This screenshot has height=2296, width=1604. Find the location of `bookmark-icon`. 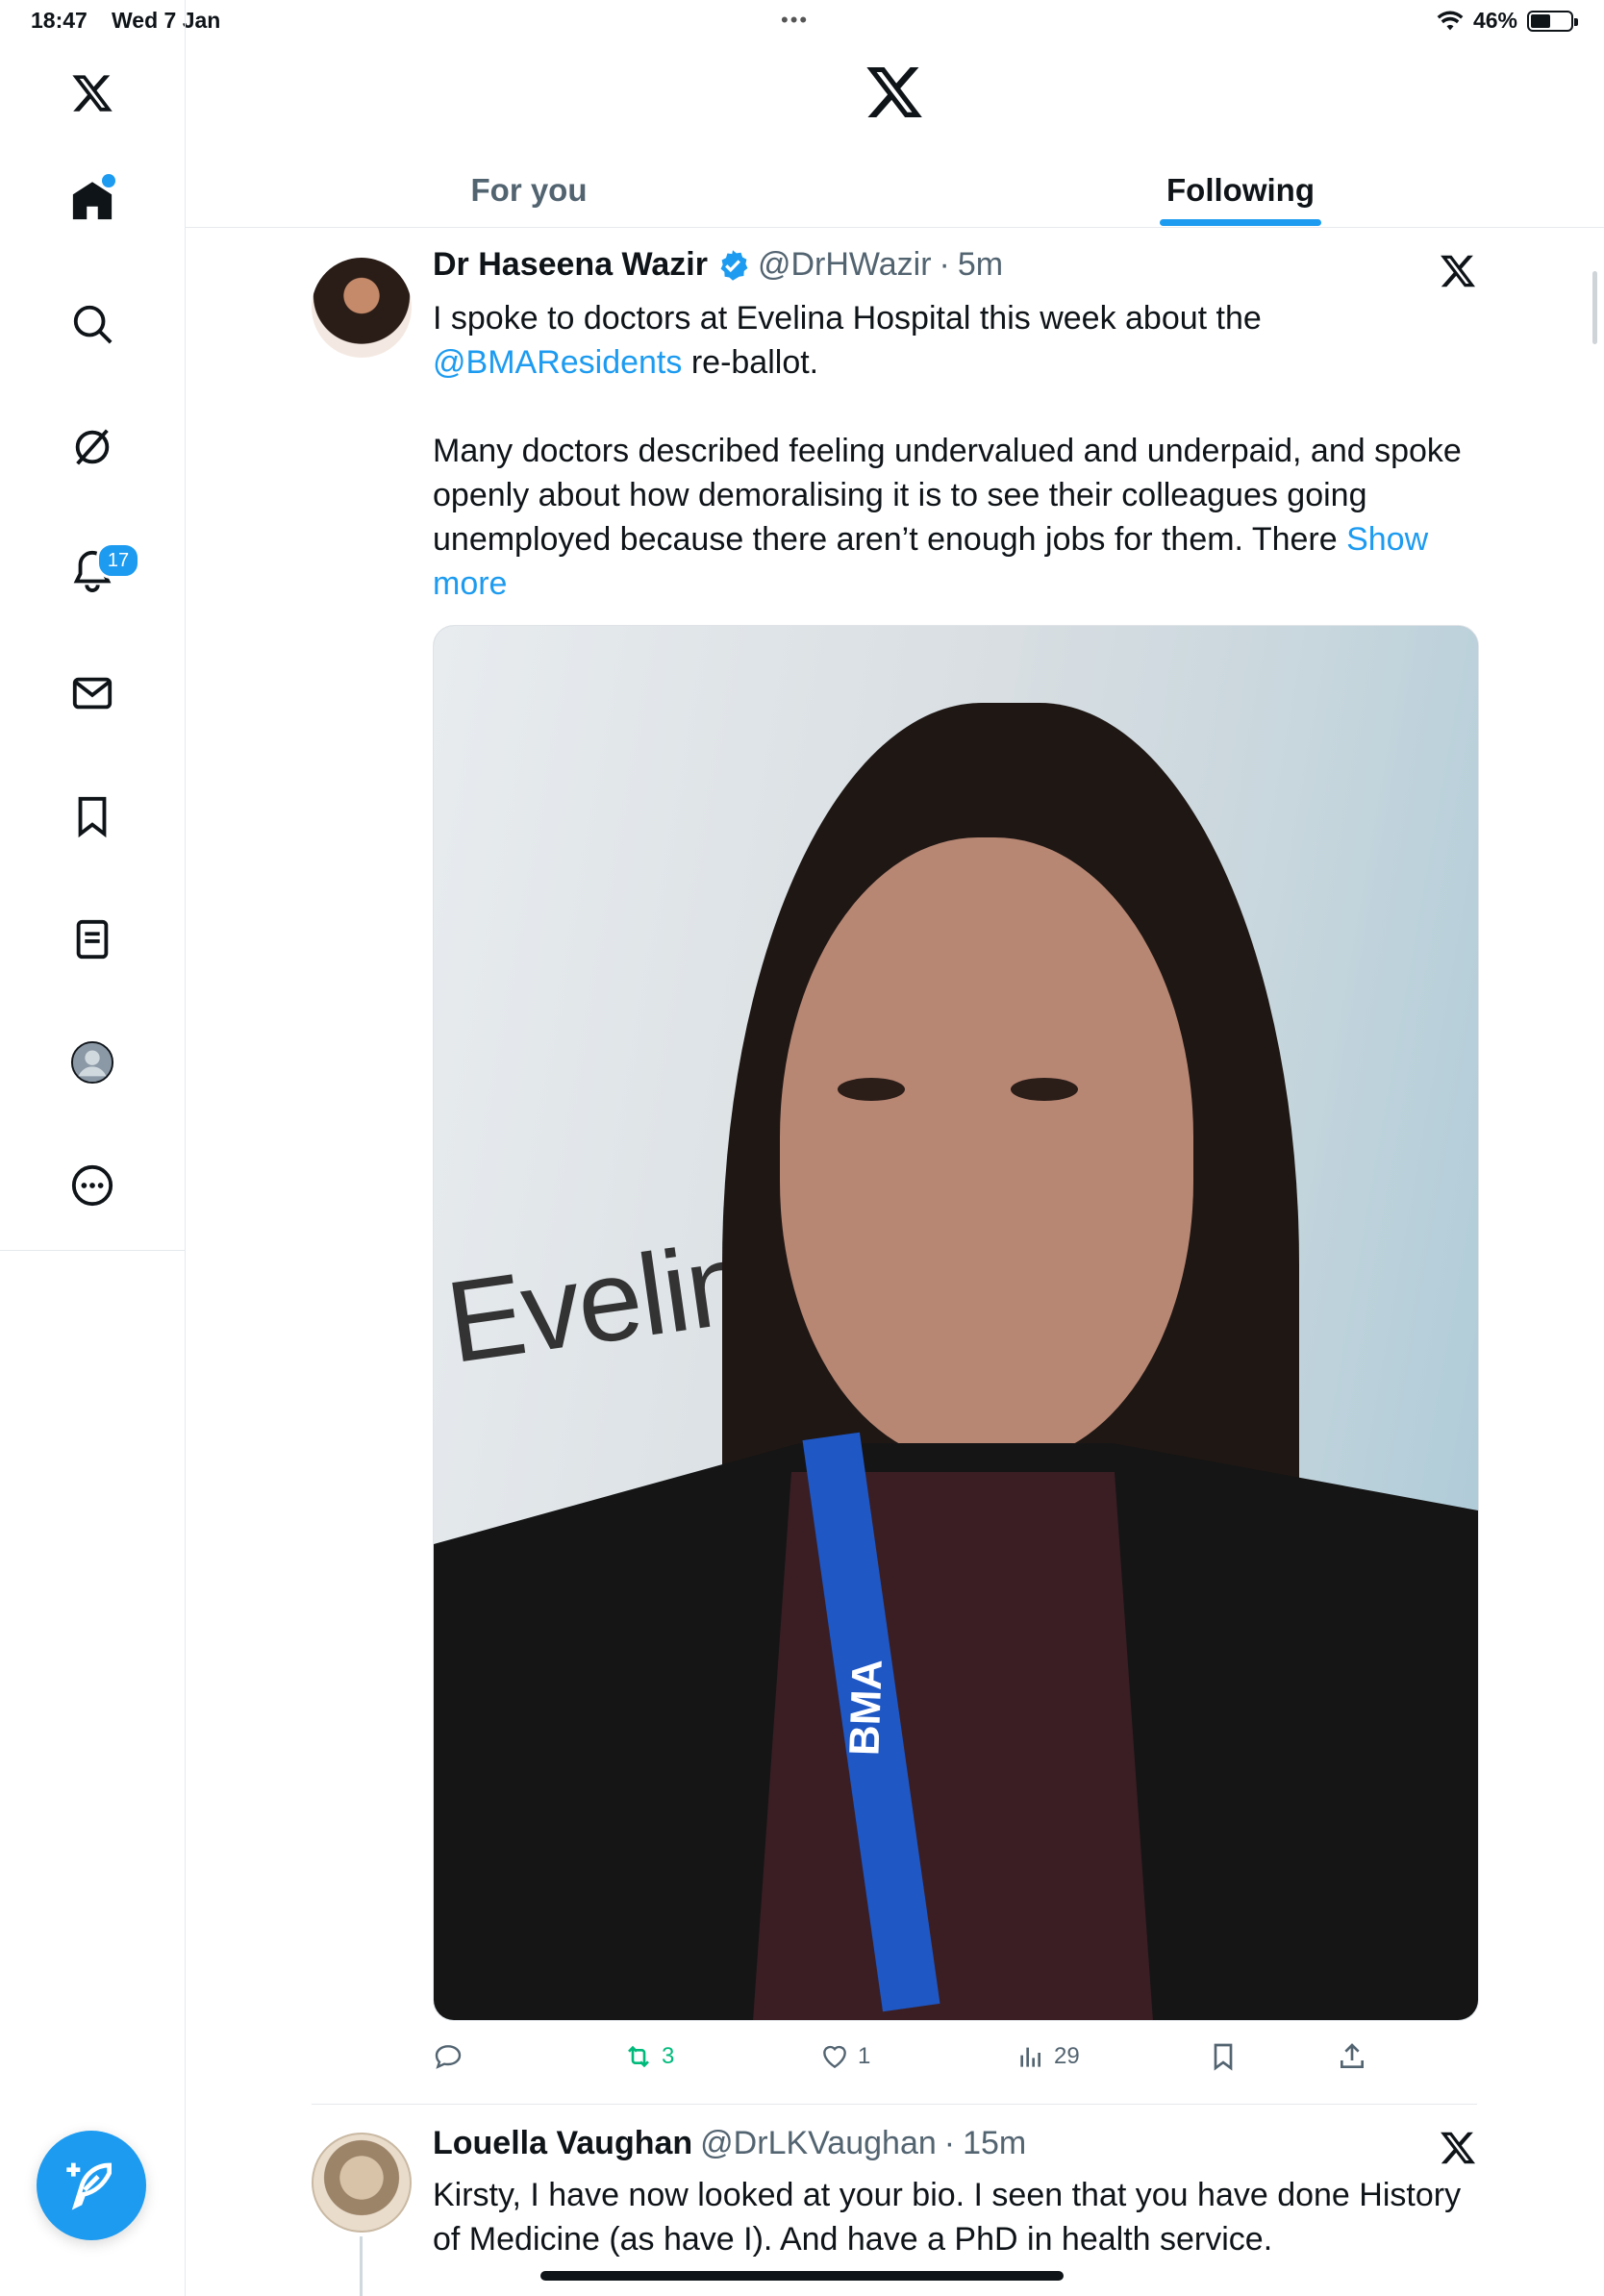

bookmark-icon is located at coordinates (92, 816).